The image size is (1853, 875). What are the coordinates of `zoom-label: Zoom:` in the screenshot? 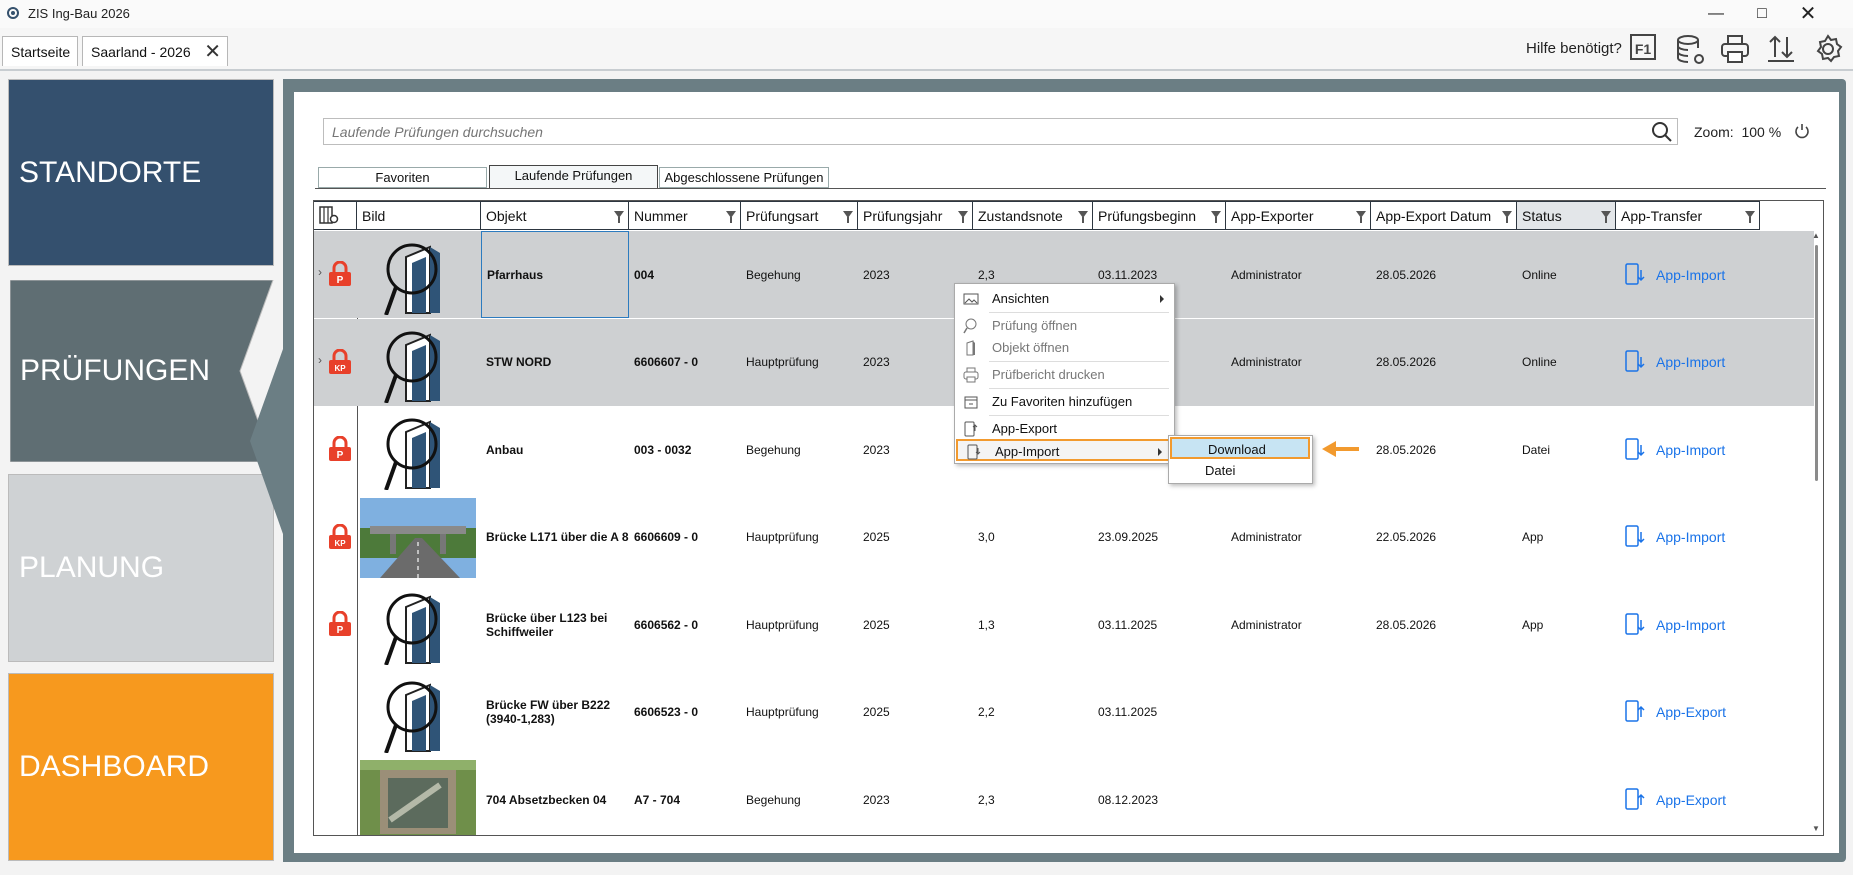 It's located at (1714, 132).